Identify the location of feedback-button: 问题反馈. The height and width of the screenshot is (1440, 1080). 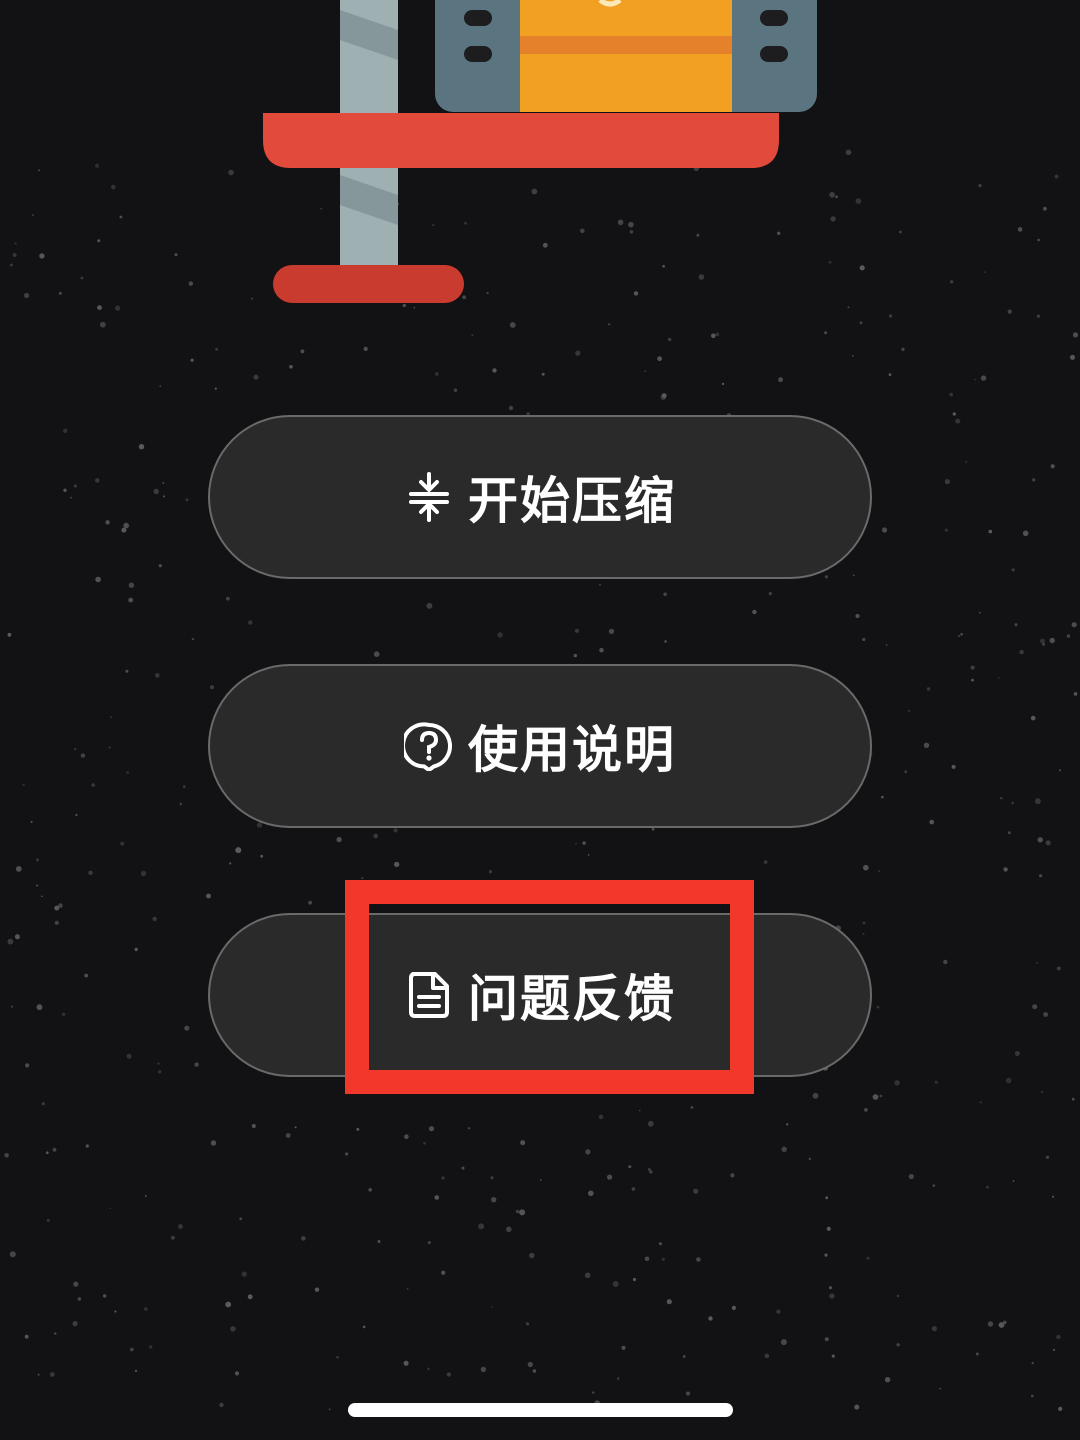
(540, 995).